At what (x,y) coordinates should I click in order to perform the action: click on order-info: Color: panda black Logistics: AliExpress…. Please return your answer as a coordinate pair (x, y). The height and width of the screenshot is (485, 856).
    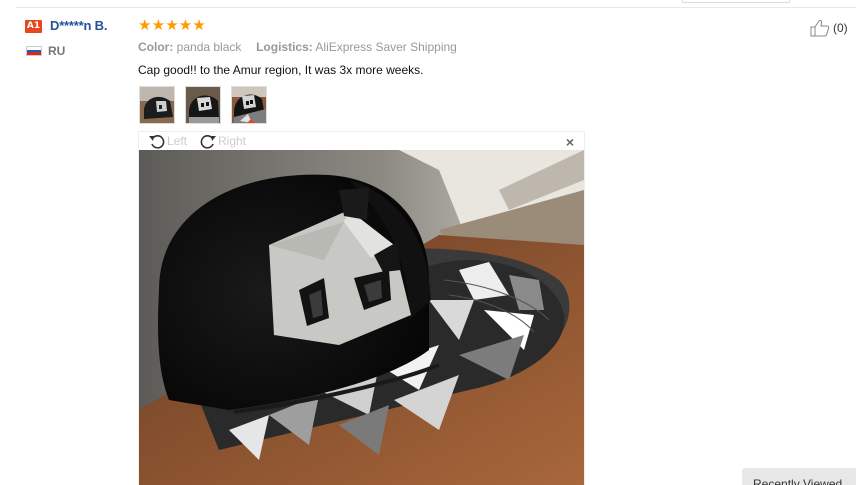
    Looking at the image, I should click on (297, 47).